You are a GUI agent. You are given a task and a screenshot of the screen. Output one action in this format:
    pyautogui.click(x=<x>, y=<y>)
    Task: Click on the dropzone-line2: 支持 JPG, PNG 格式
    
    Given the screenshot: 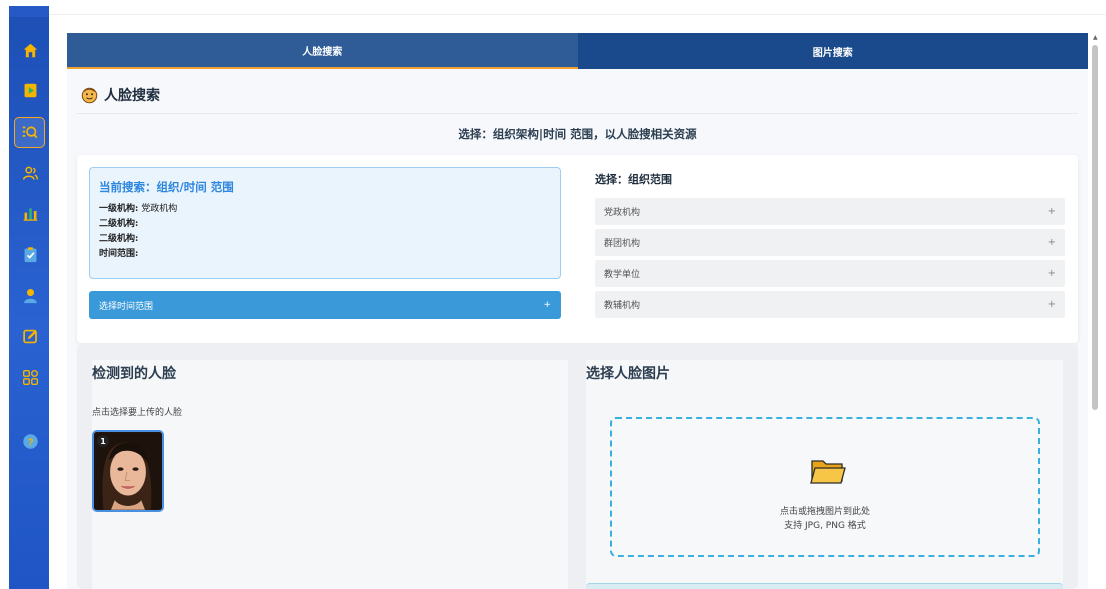 What is the action you would take?
    pyautogui.click(x=825, y=526)
    